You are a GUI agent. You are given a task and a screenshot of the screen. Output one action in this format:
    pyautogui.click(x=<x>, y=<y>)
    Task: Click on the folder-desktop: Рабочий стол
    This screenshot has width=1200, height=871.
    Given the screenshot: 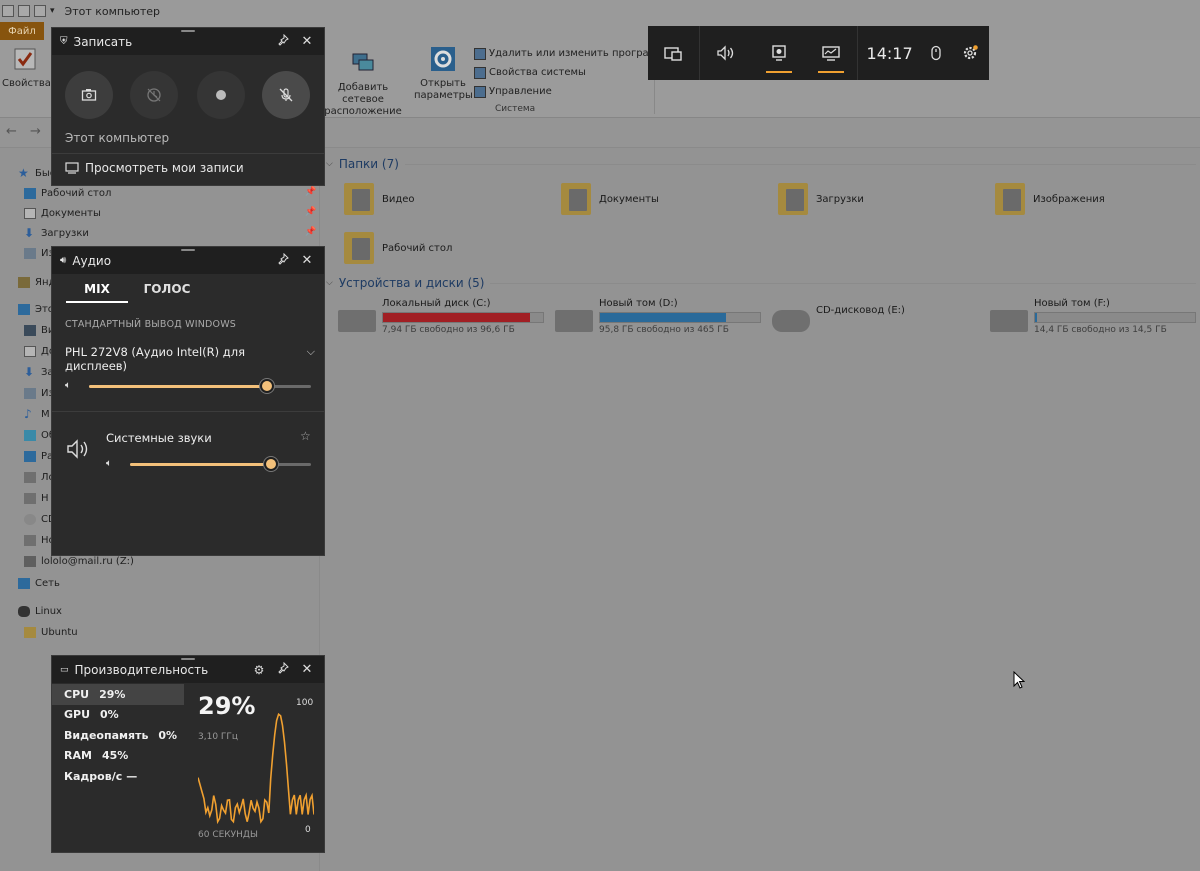 What is the action you would take?
    pyautogui.click(x=398, y=248)
    